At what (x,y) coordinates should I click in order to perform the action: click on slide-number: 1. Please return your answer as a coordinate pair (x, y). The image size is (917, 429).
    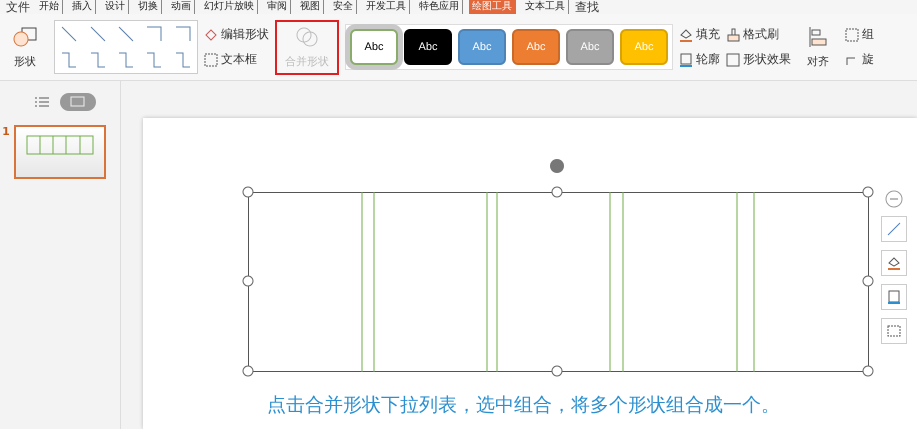
    Looking at the image, I should click on (6, 131).